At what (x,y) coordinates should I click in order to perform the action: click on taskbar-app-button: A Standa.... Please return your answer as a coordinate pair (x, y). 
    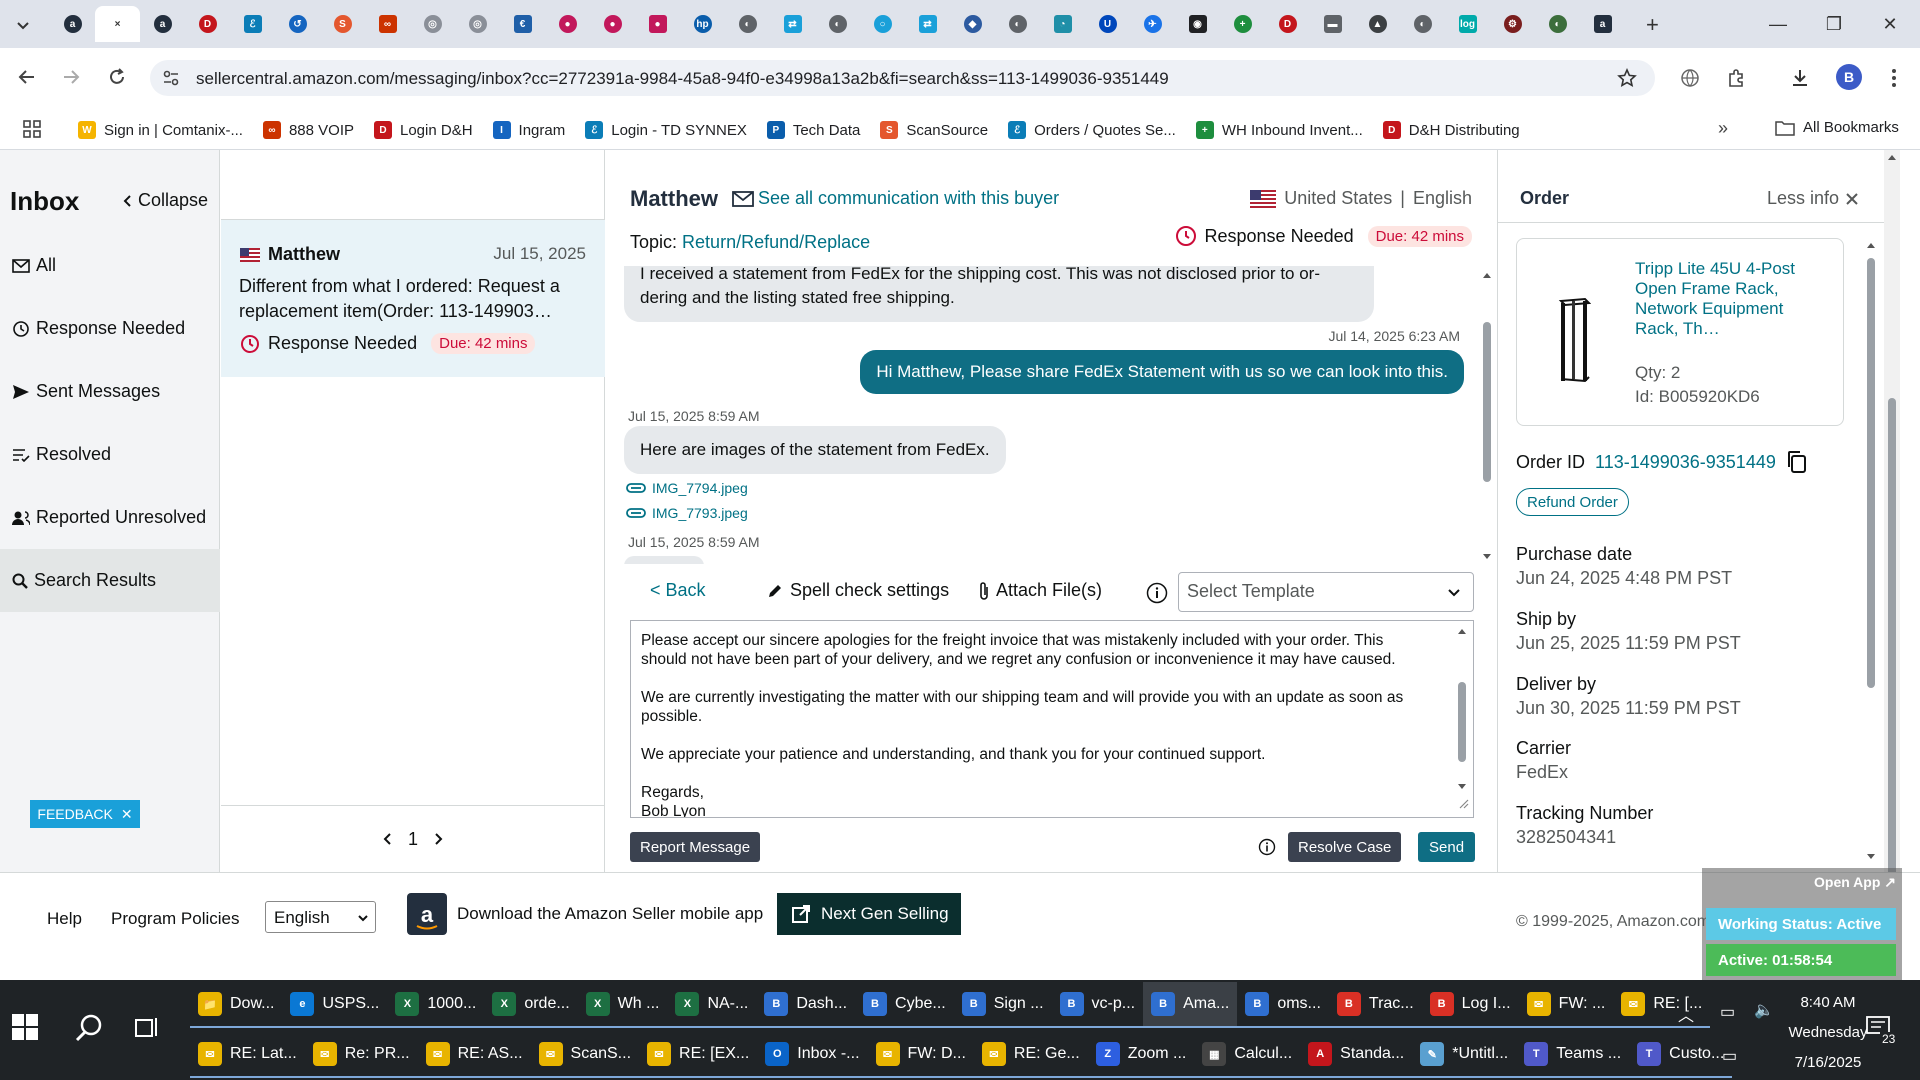
    Looking at the image, I should click on (1356, 1055).